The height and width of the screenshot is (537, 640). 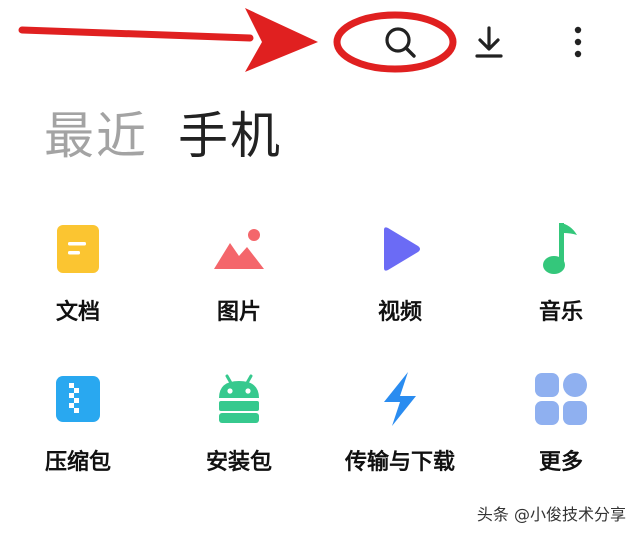 I want to click on category-label: 音乐, so click(x=560, y=312).